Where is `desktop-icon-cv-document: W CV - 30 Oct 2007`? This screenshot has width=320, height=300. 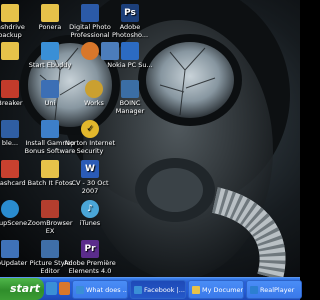 desktop-icon-cv-document: W CV - 30 Oct 2007 is located at coordinates (90, 177).